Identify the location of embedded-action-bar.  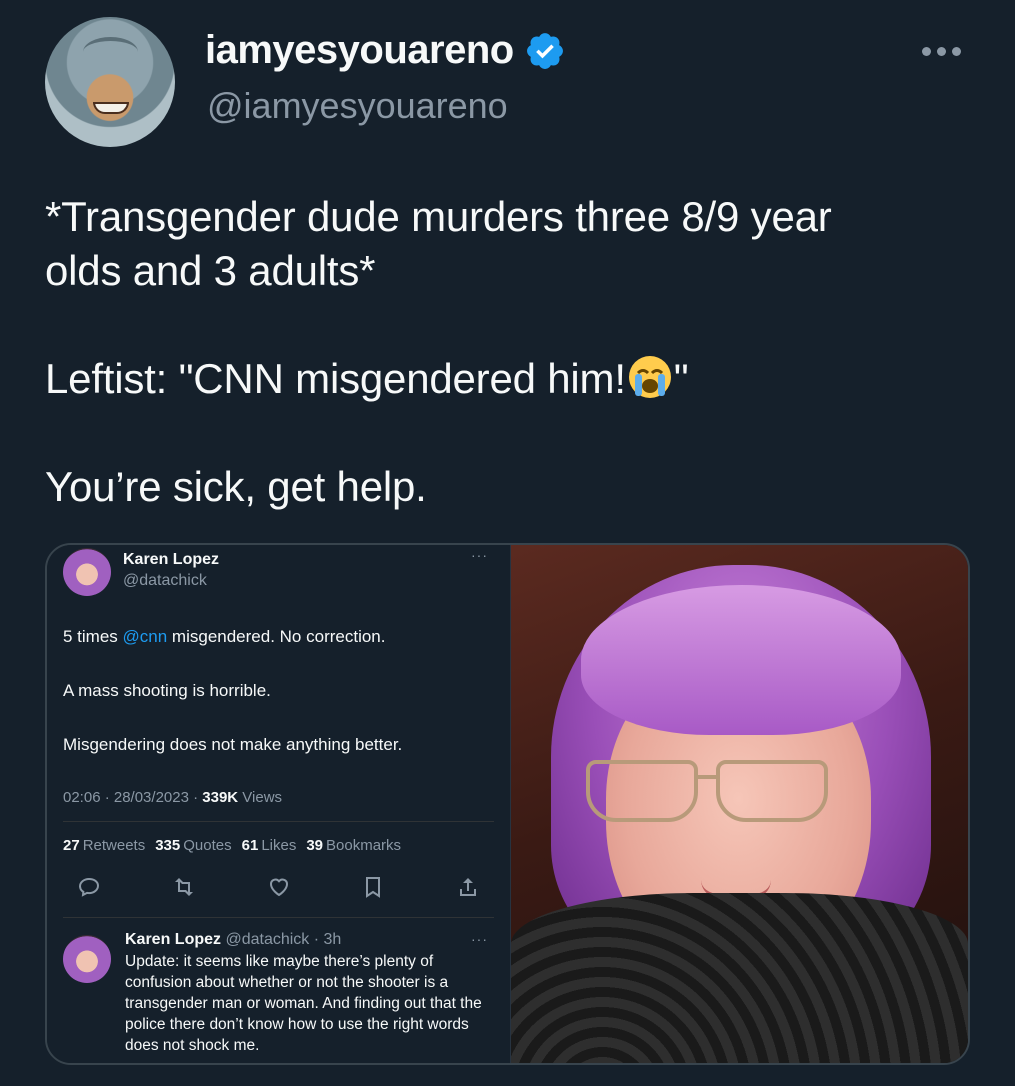
(278, 887).